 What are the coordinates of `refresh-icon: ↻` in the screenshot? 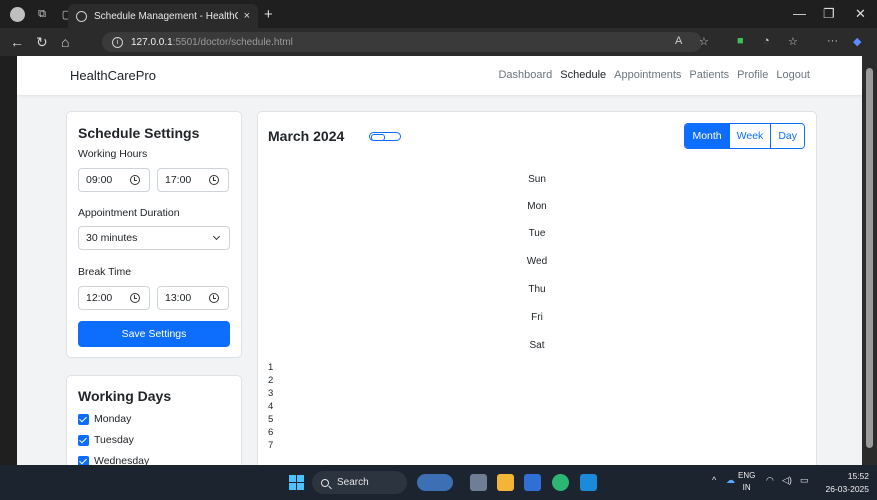 It's located at (42, 42).